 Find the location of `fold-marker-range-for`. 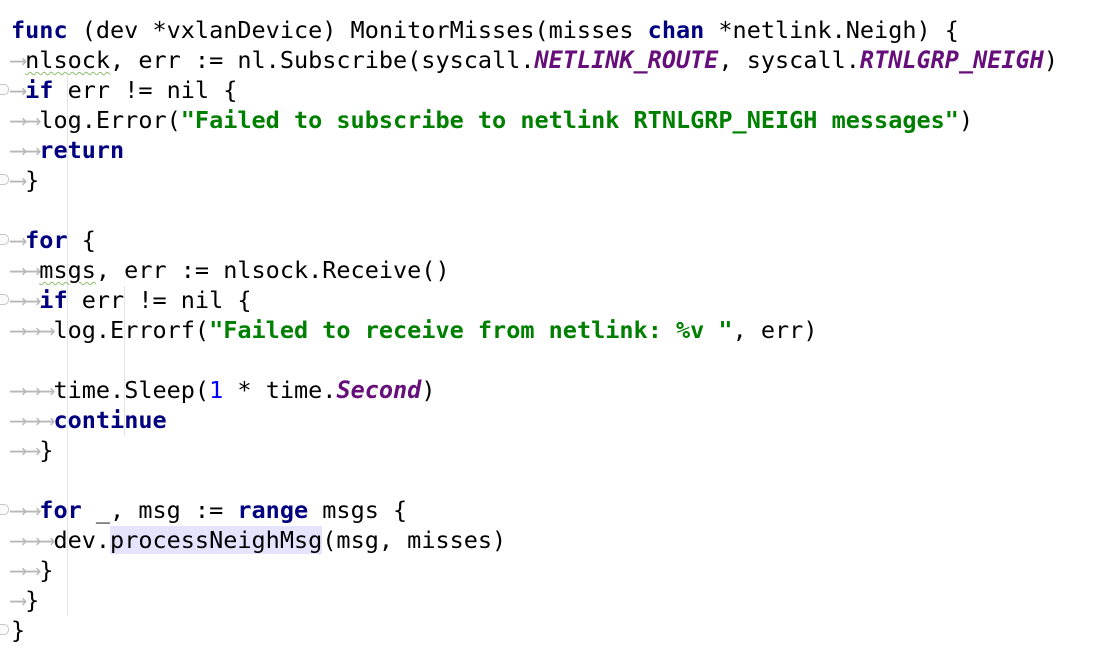

fold-marker-range-for is located at coordinates (4, 509).